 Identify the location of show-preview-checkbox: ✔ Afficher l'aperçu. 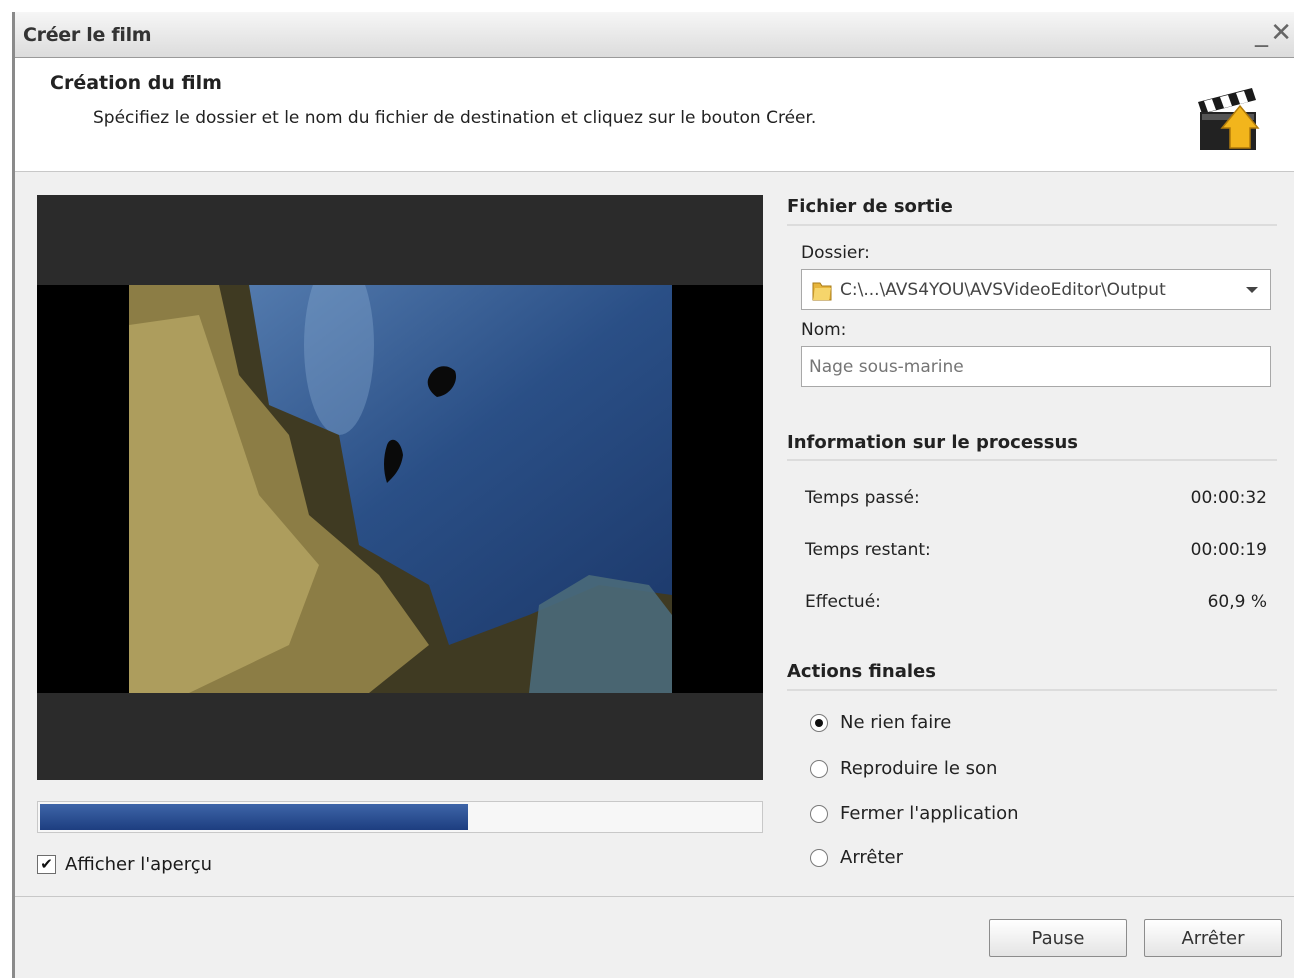
(124, 864).